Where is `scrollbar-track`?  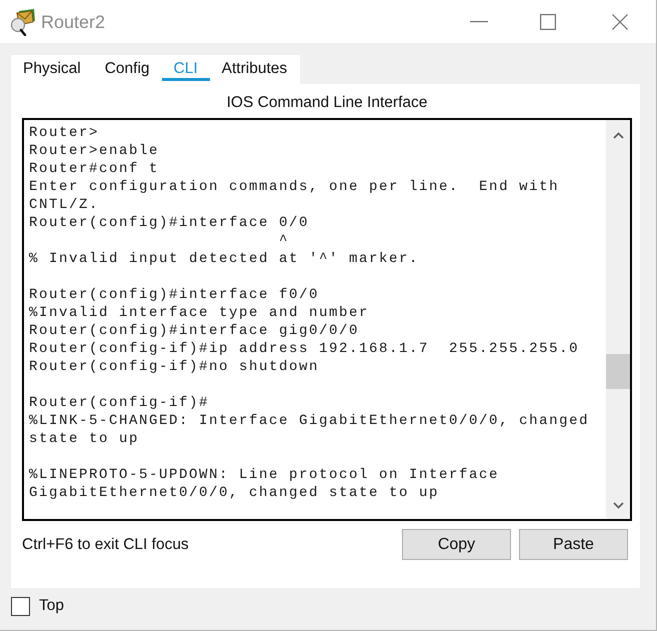
scrollbar-track is located at coordinates (618, 319).